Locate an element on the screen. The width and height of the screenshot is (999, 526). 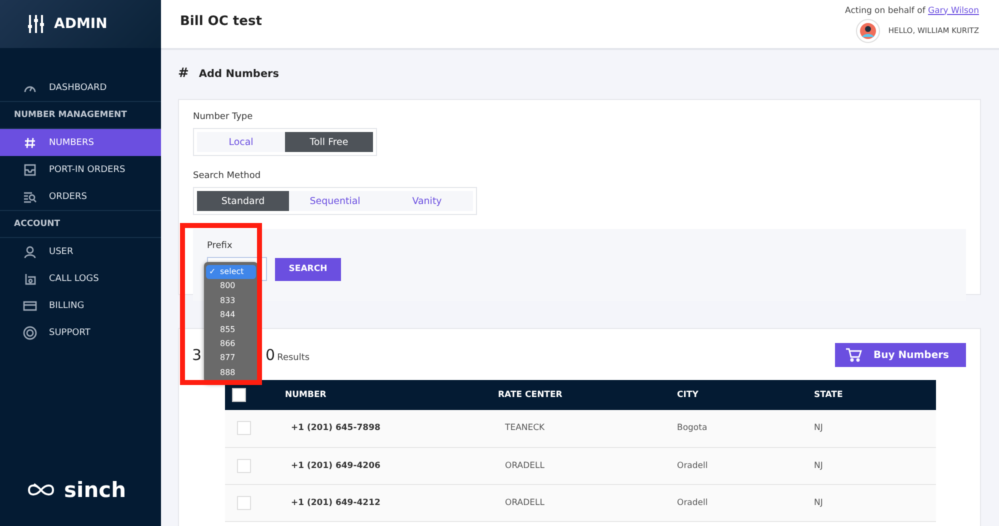
hash-icon is located at coordinates (30, 143).